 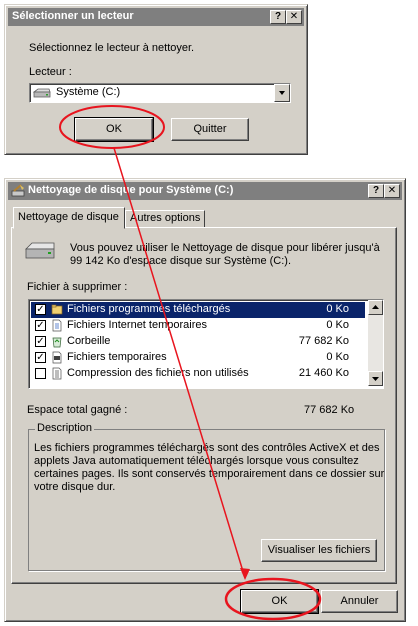 I want to click on list-item: ✓ Fichiers Internet temporaires 0 Ko, so click(x=198, y=326).